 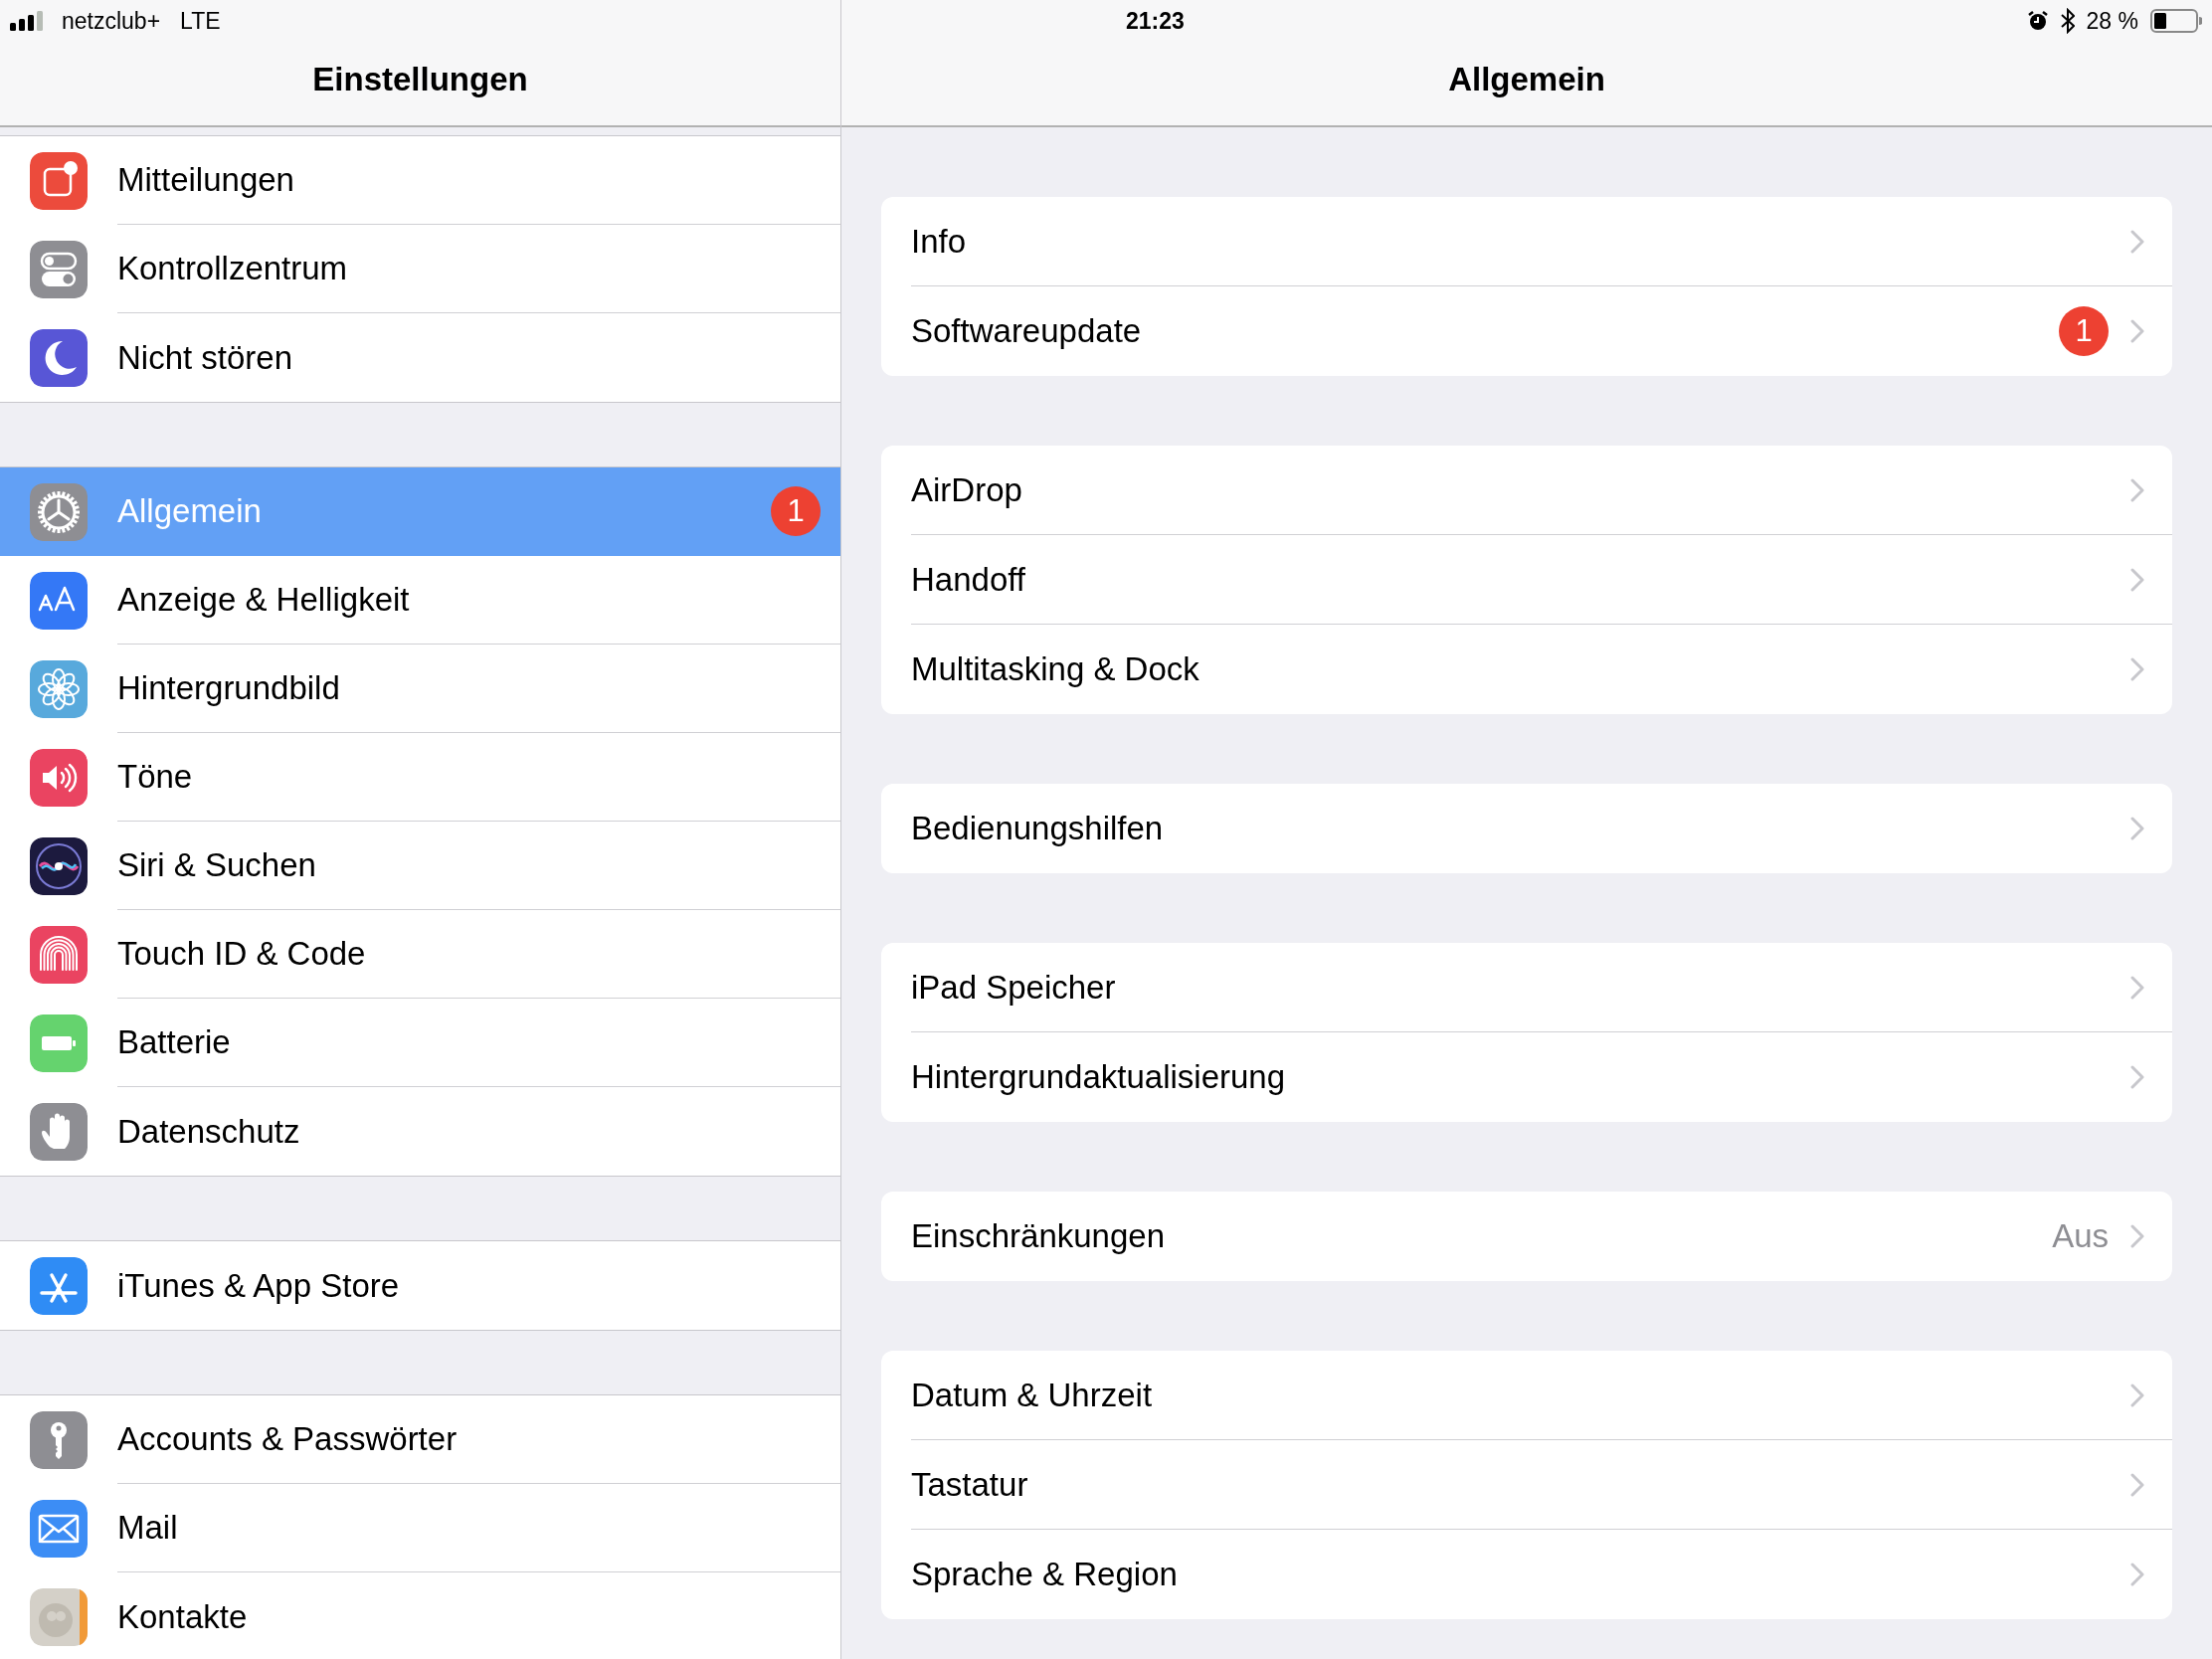 I want to click on envelope-icon, so click(x=59, y=1528).